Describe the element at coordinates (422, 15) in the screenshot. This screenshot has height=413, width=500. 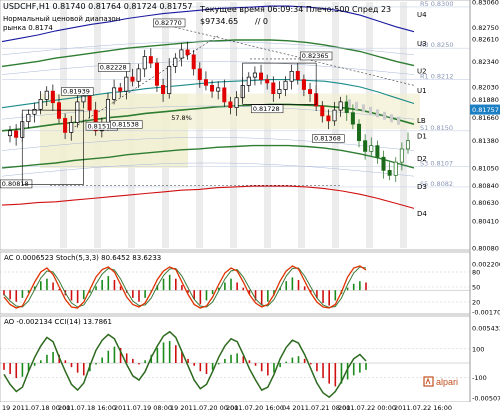
I see `band-label-u4: U4` at that location.